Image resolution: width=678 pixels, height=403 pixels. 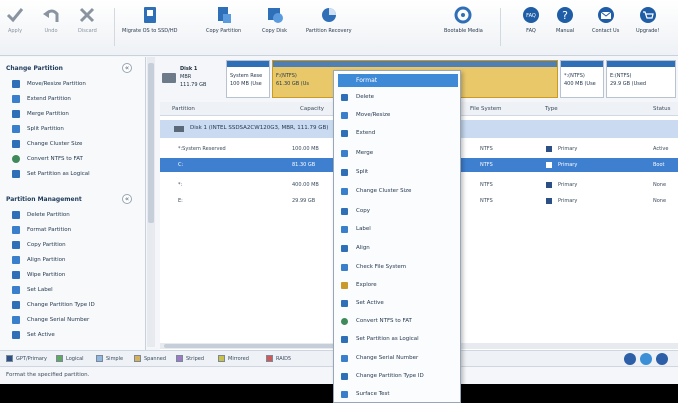 What do you see at coordinates (75, 358) in the screenshot?
I see `legend-label: Logical` at bounding box center [75, 358].